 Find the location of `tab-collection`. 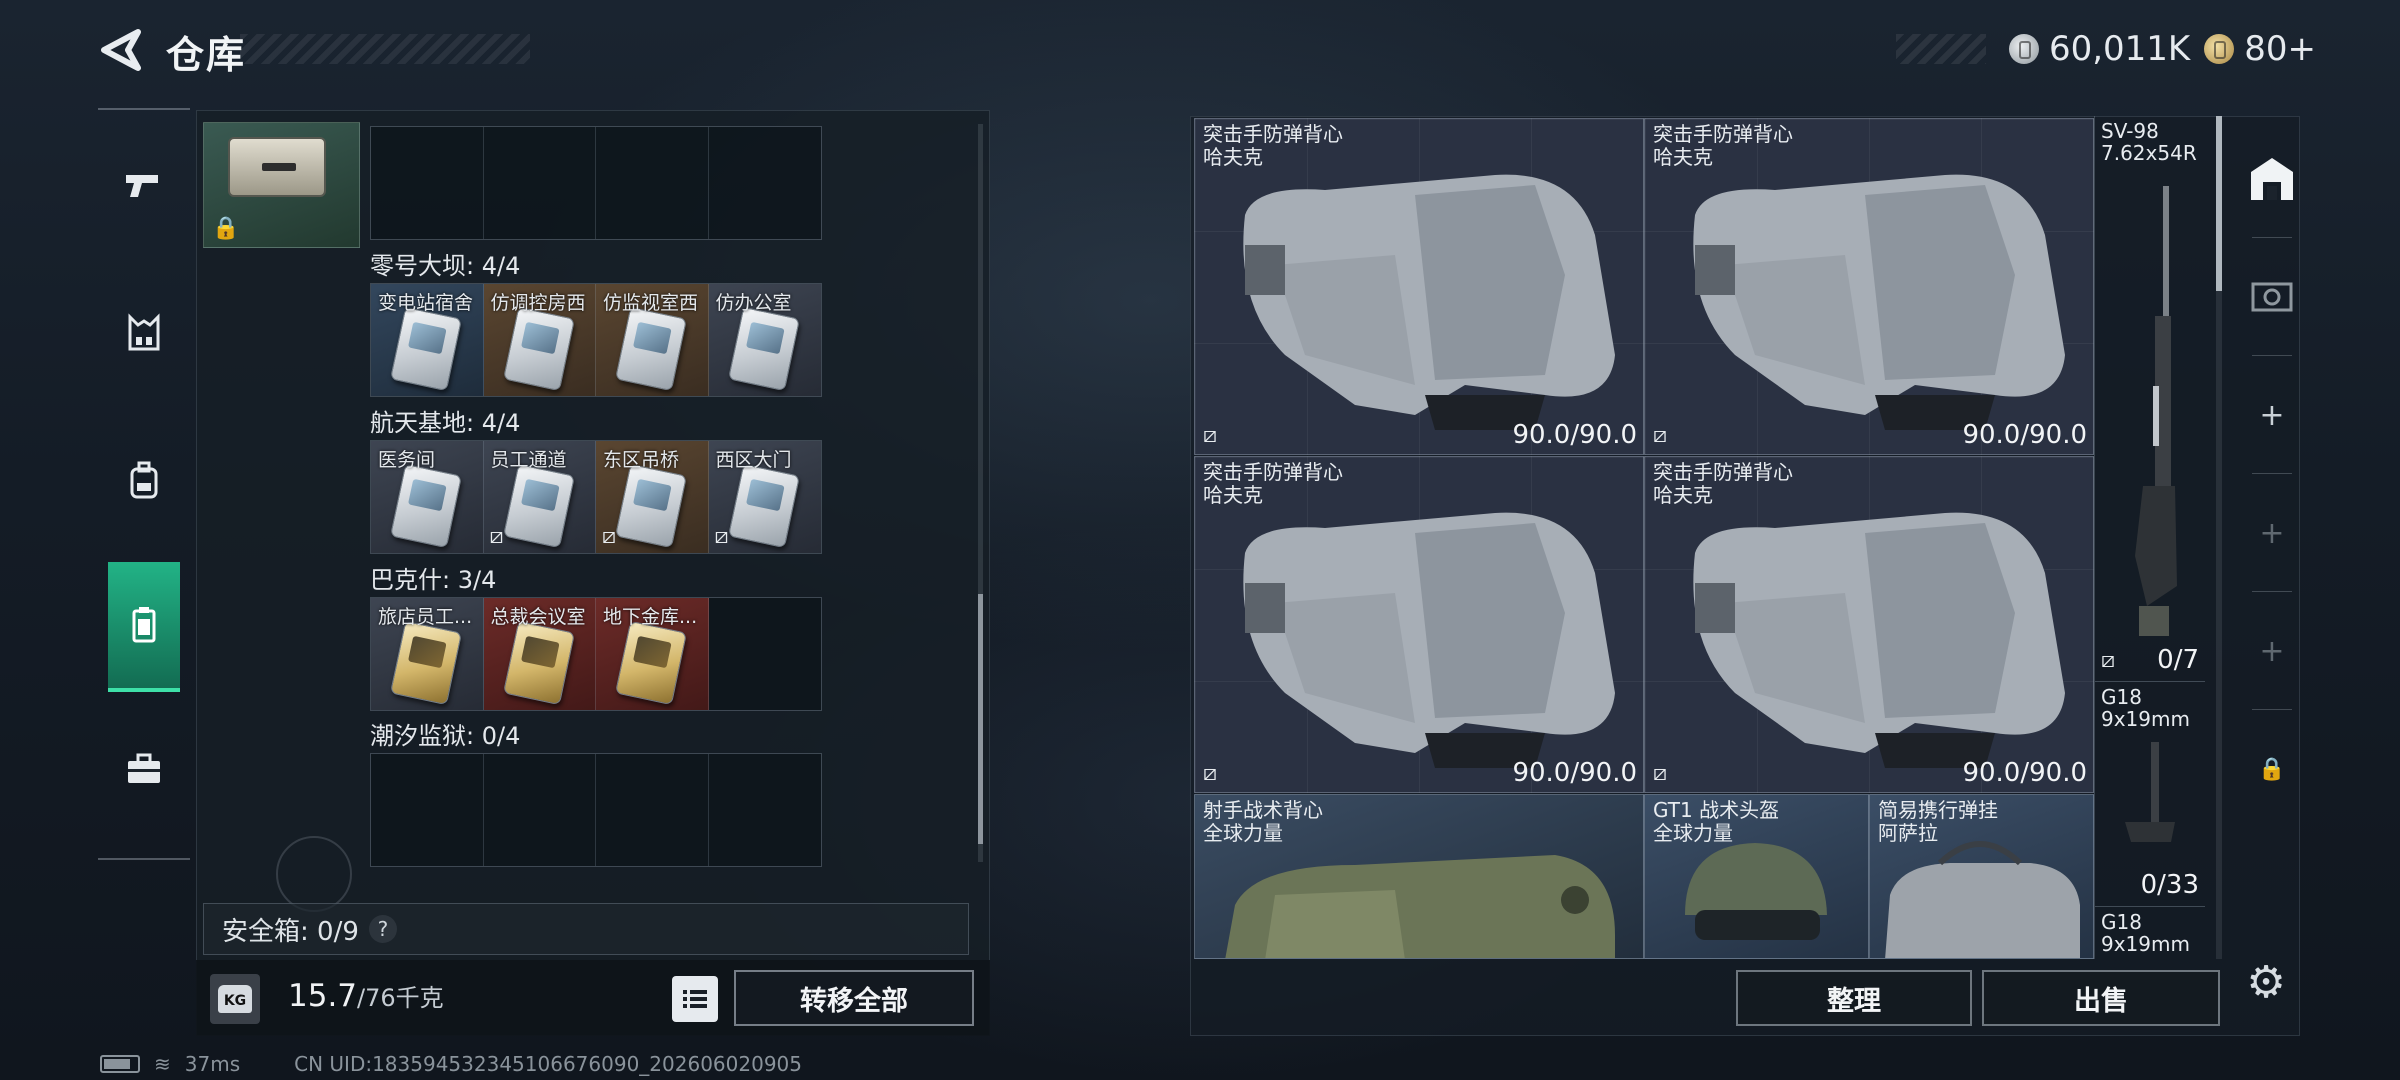

tab-collection is located at coordinates (2272, 297).